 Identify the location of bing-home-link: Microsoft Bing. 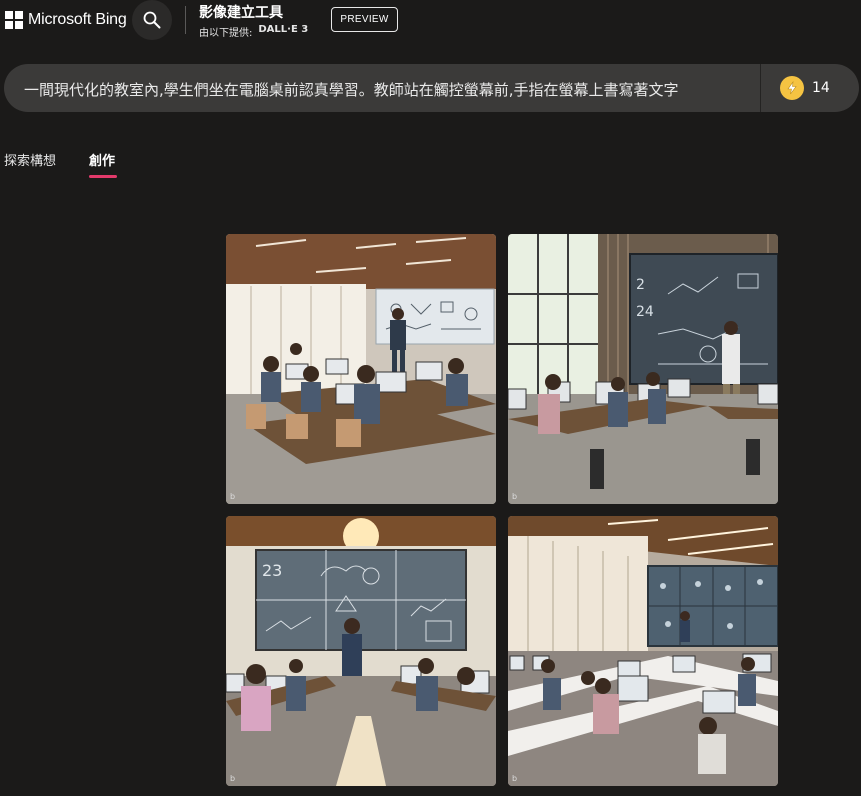
(66, 20).